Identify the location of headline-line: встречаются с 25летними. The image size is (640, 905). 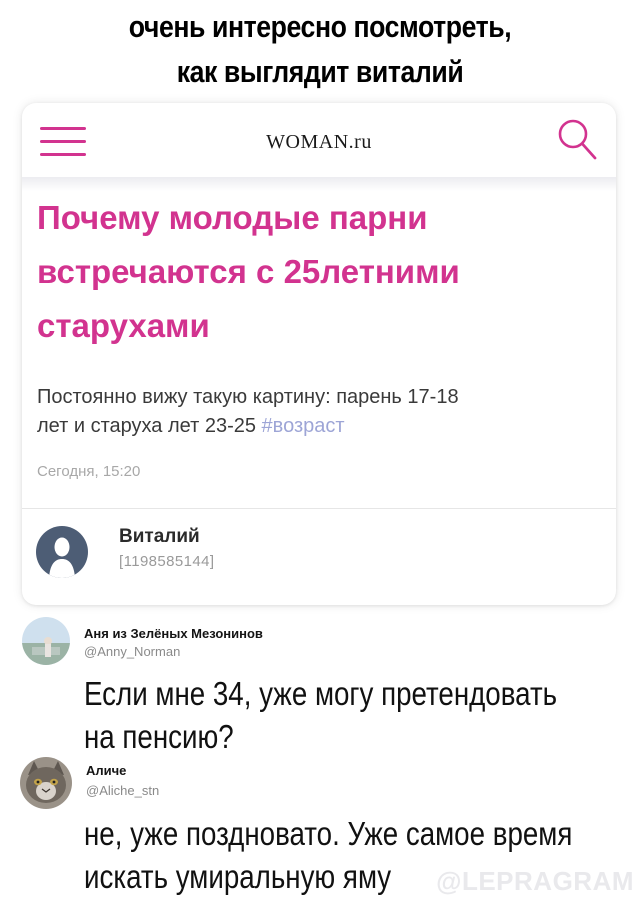
(248, 271).